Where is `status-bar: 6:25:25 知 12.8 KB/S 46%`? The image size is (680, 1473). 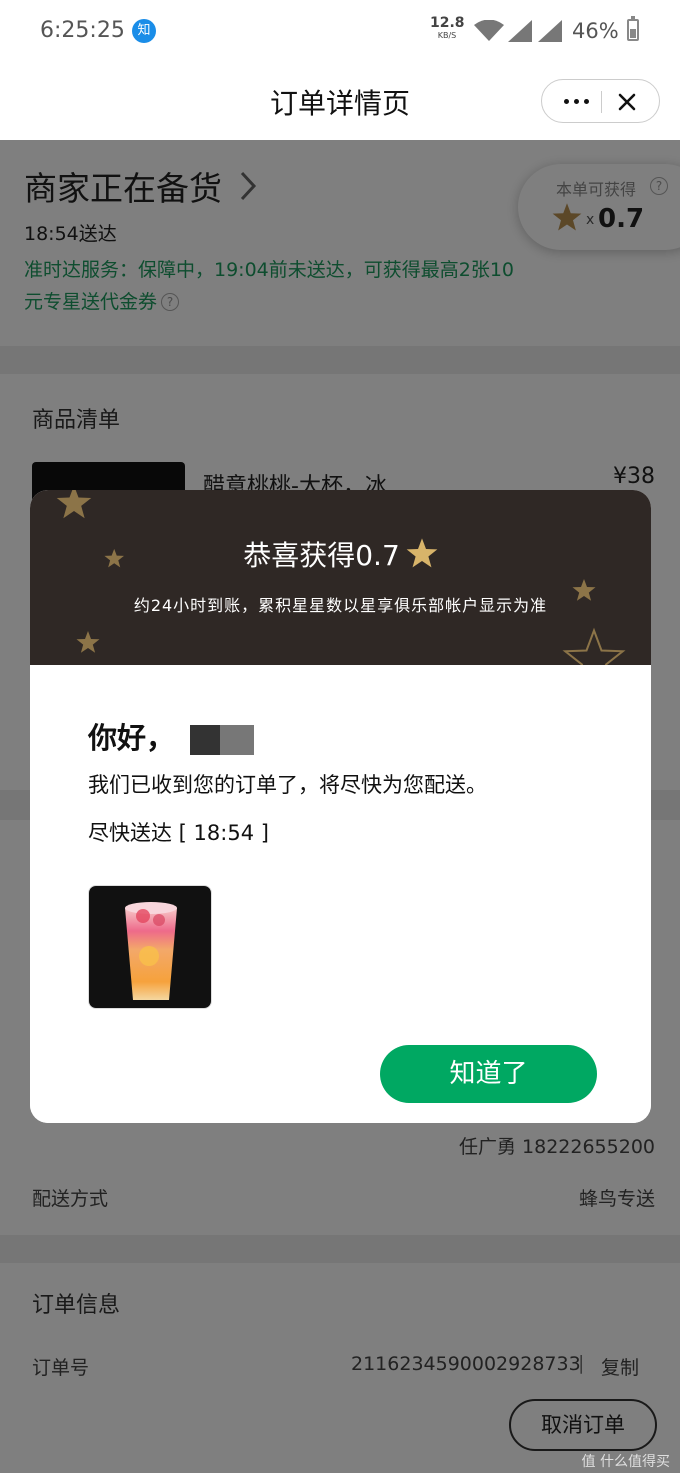
status-bar: 6:25:25 知 12.8 KB/S 46% is located at coordinates (340, 31).